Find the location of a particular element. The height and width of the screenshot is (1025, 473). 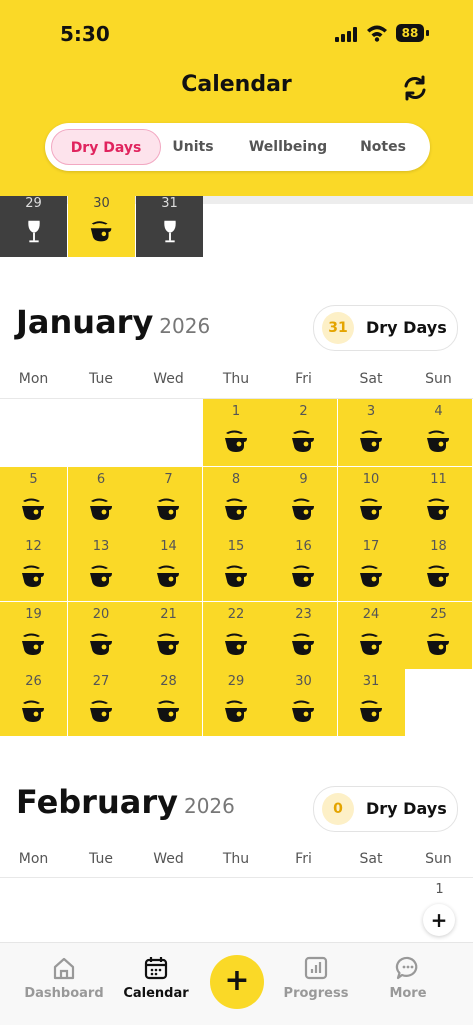

dry-days-summary-february: 0 Dry Days is located at coordinates (385, 809).